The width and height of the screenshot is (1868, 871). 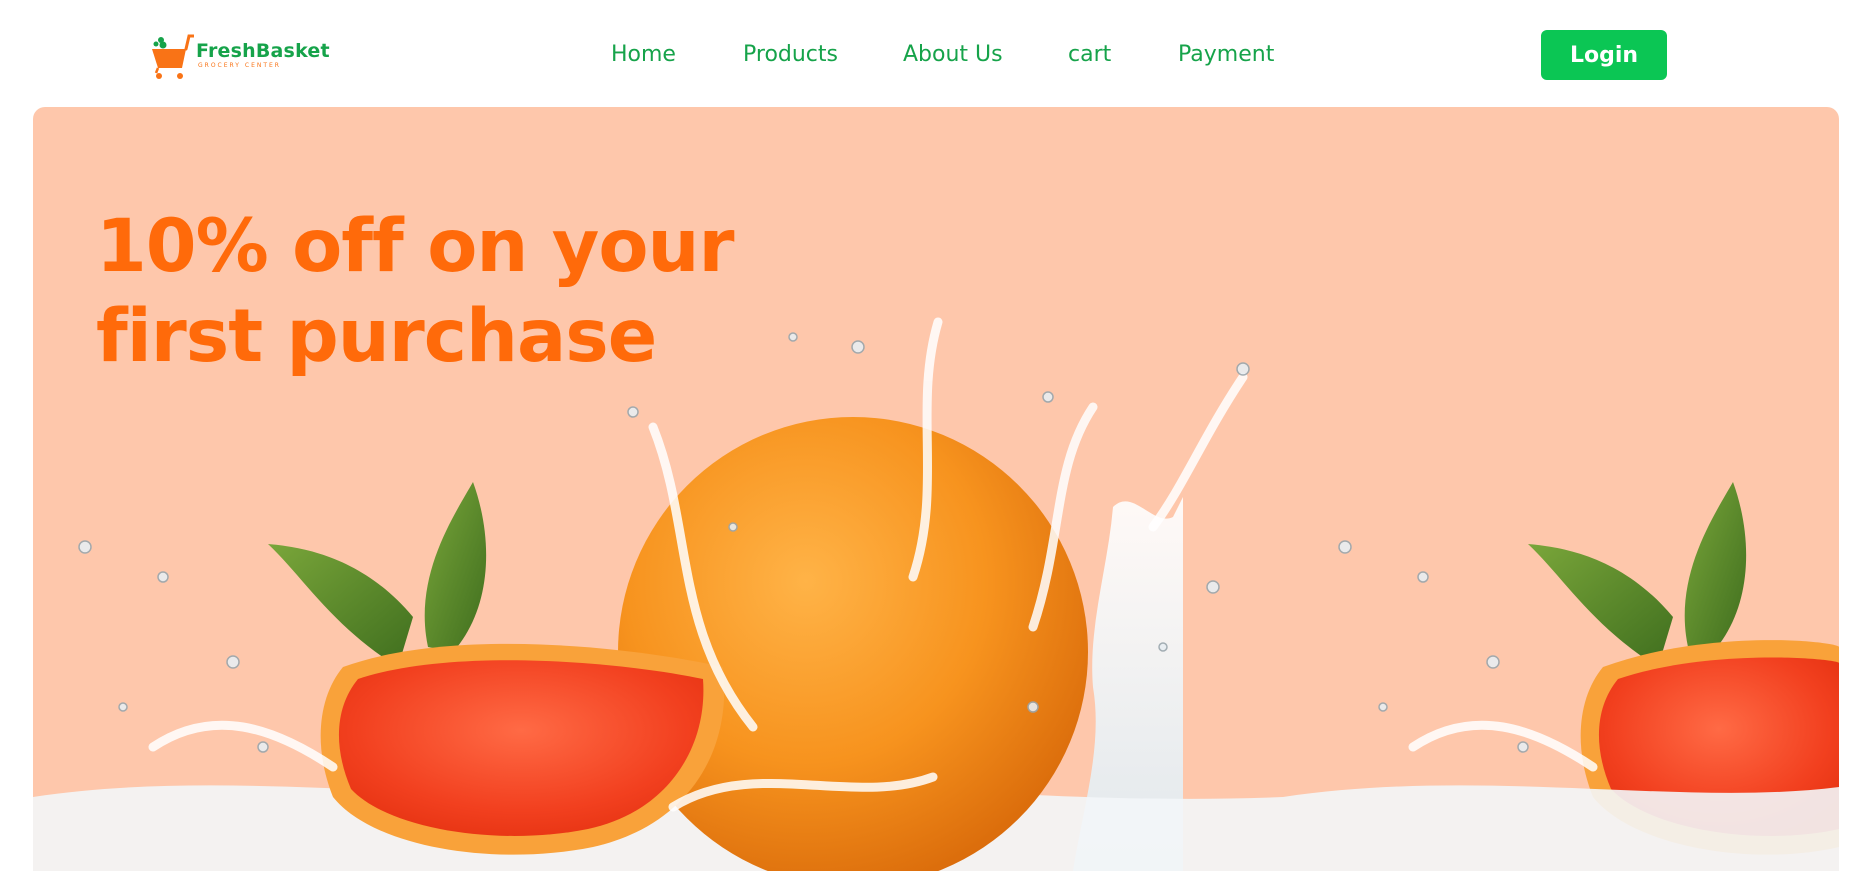 What do you see at coordinates (1226, 55) in the screenshot?
I see `nav-payment: Payment` at bounding box center [1226, 55].